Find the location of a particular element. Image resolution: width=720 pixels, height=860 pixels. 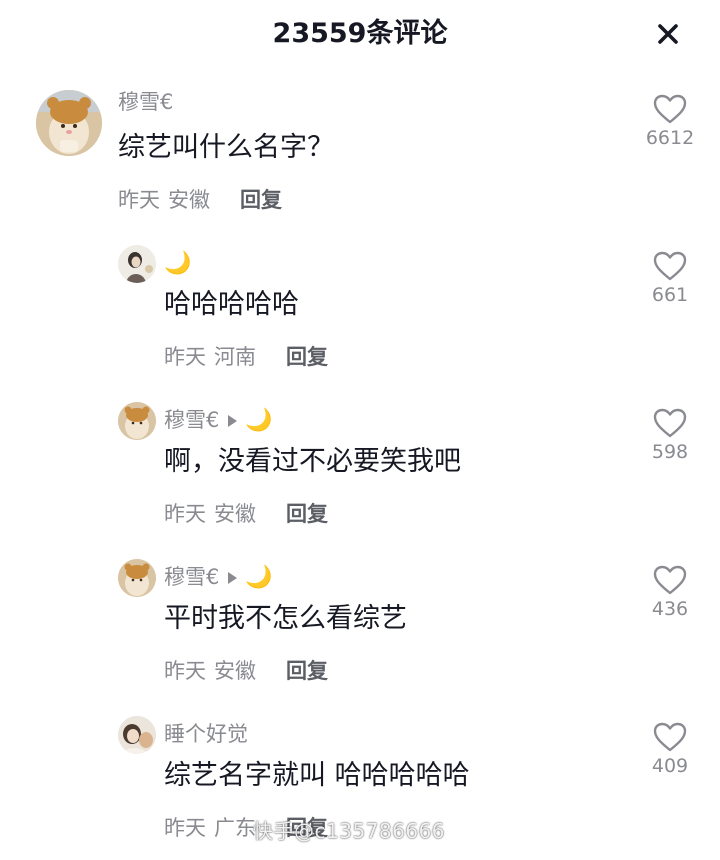

reply-location: 广东 is located at coordinates (235, 828).